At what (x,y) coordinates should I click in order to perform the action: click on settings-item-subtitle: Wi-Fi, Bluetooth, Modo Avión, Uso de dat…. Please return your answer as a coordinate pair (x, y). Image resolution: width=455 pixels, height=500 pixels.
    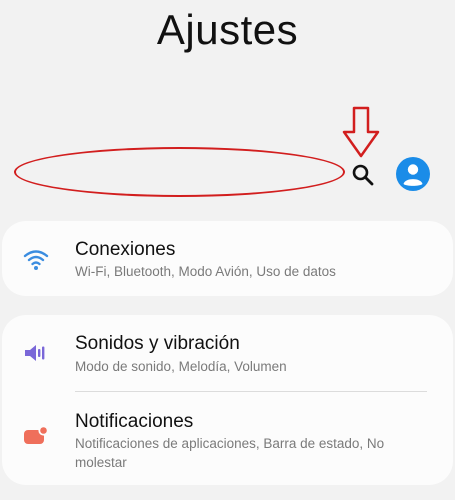
    Looking at the image, I should click on (205, 271).